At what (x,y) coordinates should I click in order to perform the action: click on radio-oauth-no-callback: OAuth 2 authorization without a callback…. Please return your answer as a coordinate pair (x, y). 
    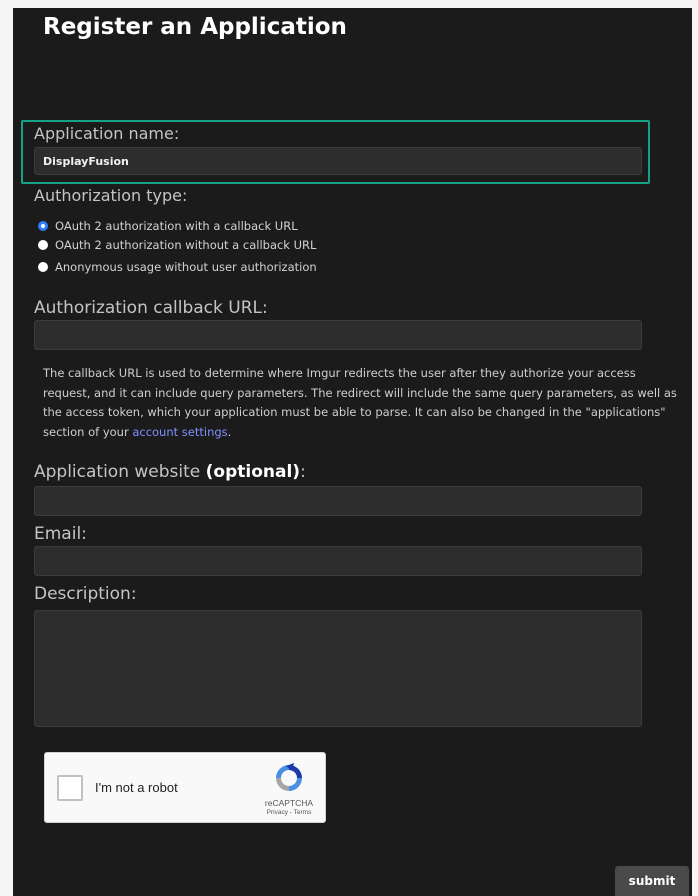
    Looking at the image, I should click on (177, 245).